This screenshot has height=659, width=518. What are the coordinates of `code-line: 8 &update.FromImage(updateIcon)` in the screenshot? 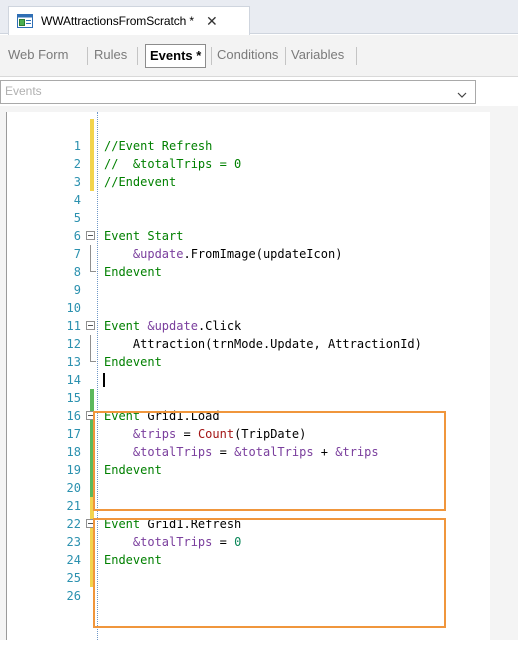 It's located at (249, 262).